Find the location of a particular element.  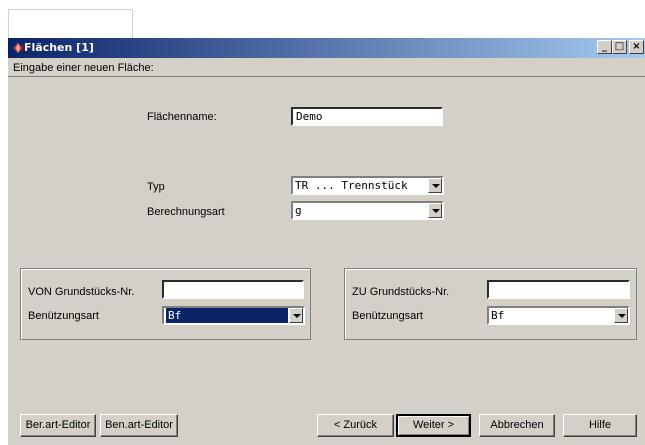

cancel-button: Abbrechen is located at coordinates (517, 425).